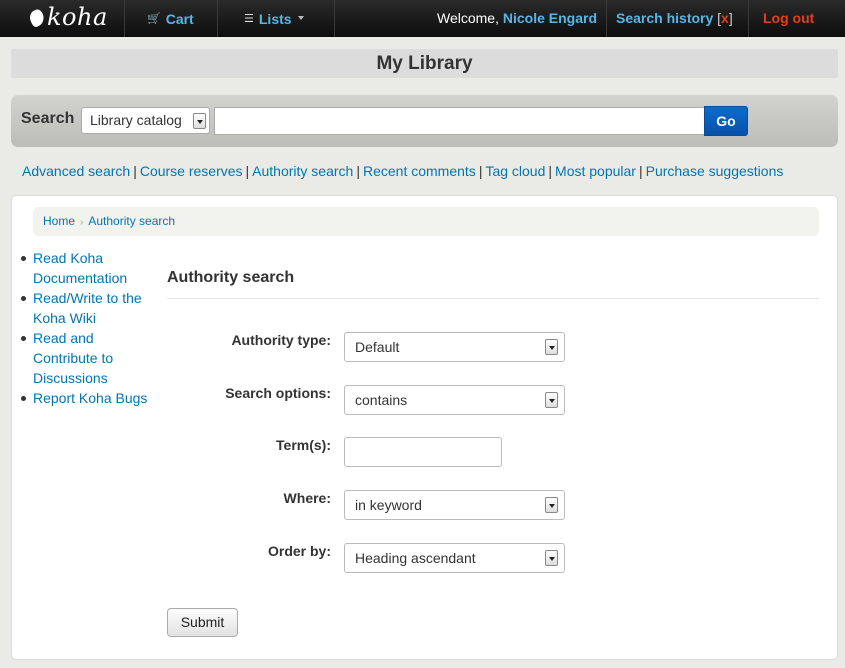 This screenshot has height=668, width=845. Describe the element at coordinates (278, 393) in the screenshot. I see `search-options-label: Search options:` at that location.